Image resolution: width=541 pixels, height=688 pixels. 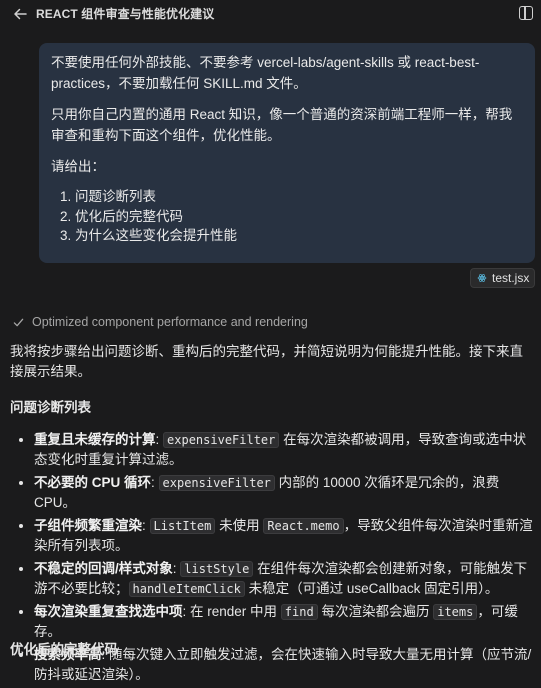 What do you see at coordinates (217, 569) in the screenshot?
I see `inline-code: listStyle` at bounding box center [217, 569].